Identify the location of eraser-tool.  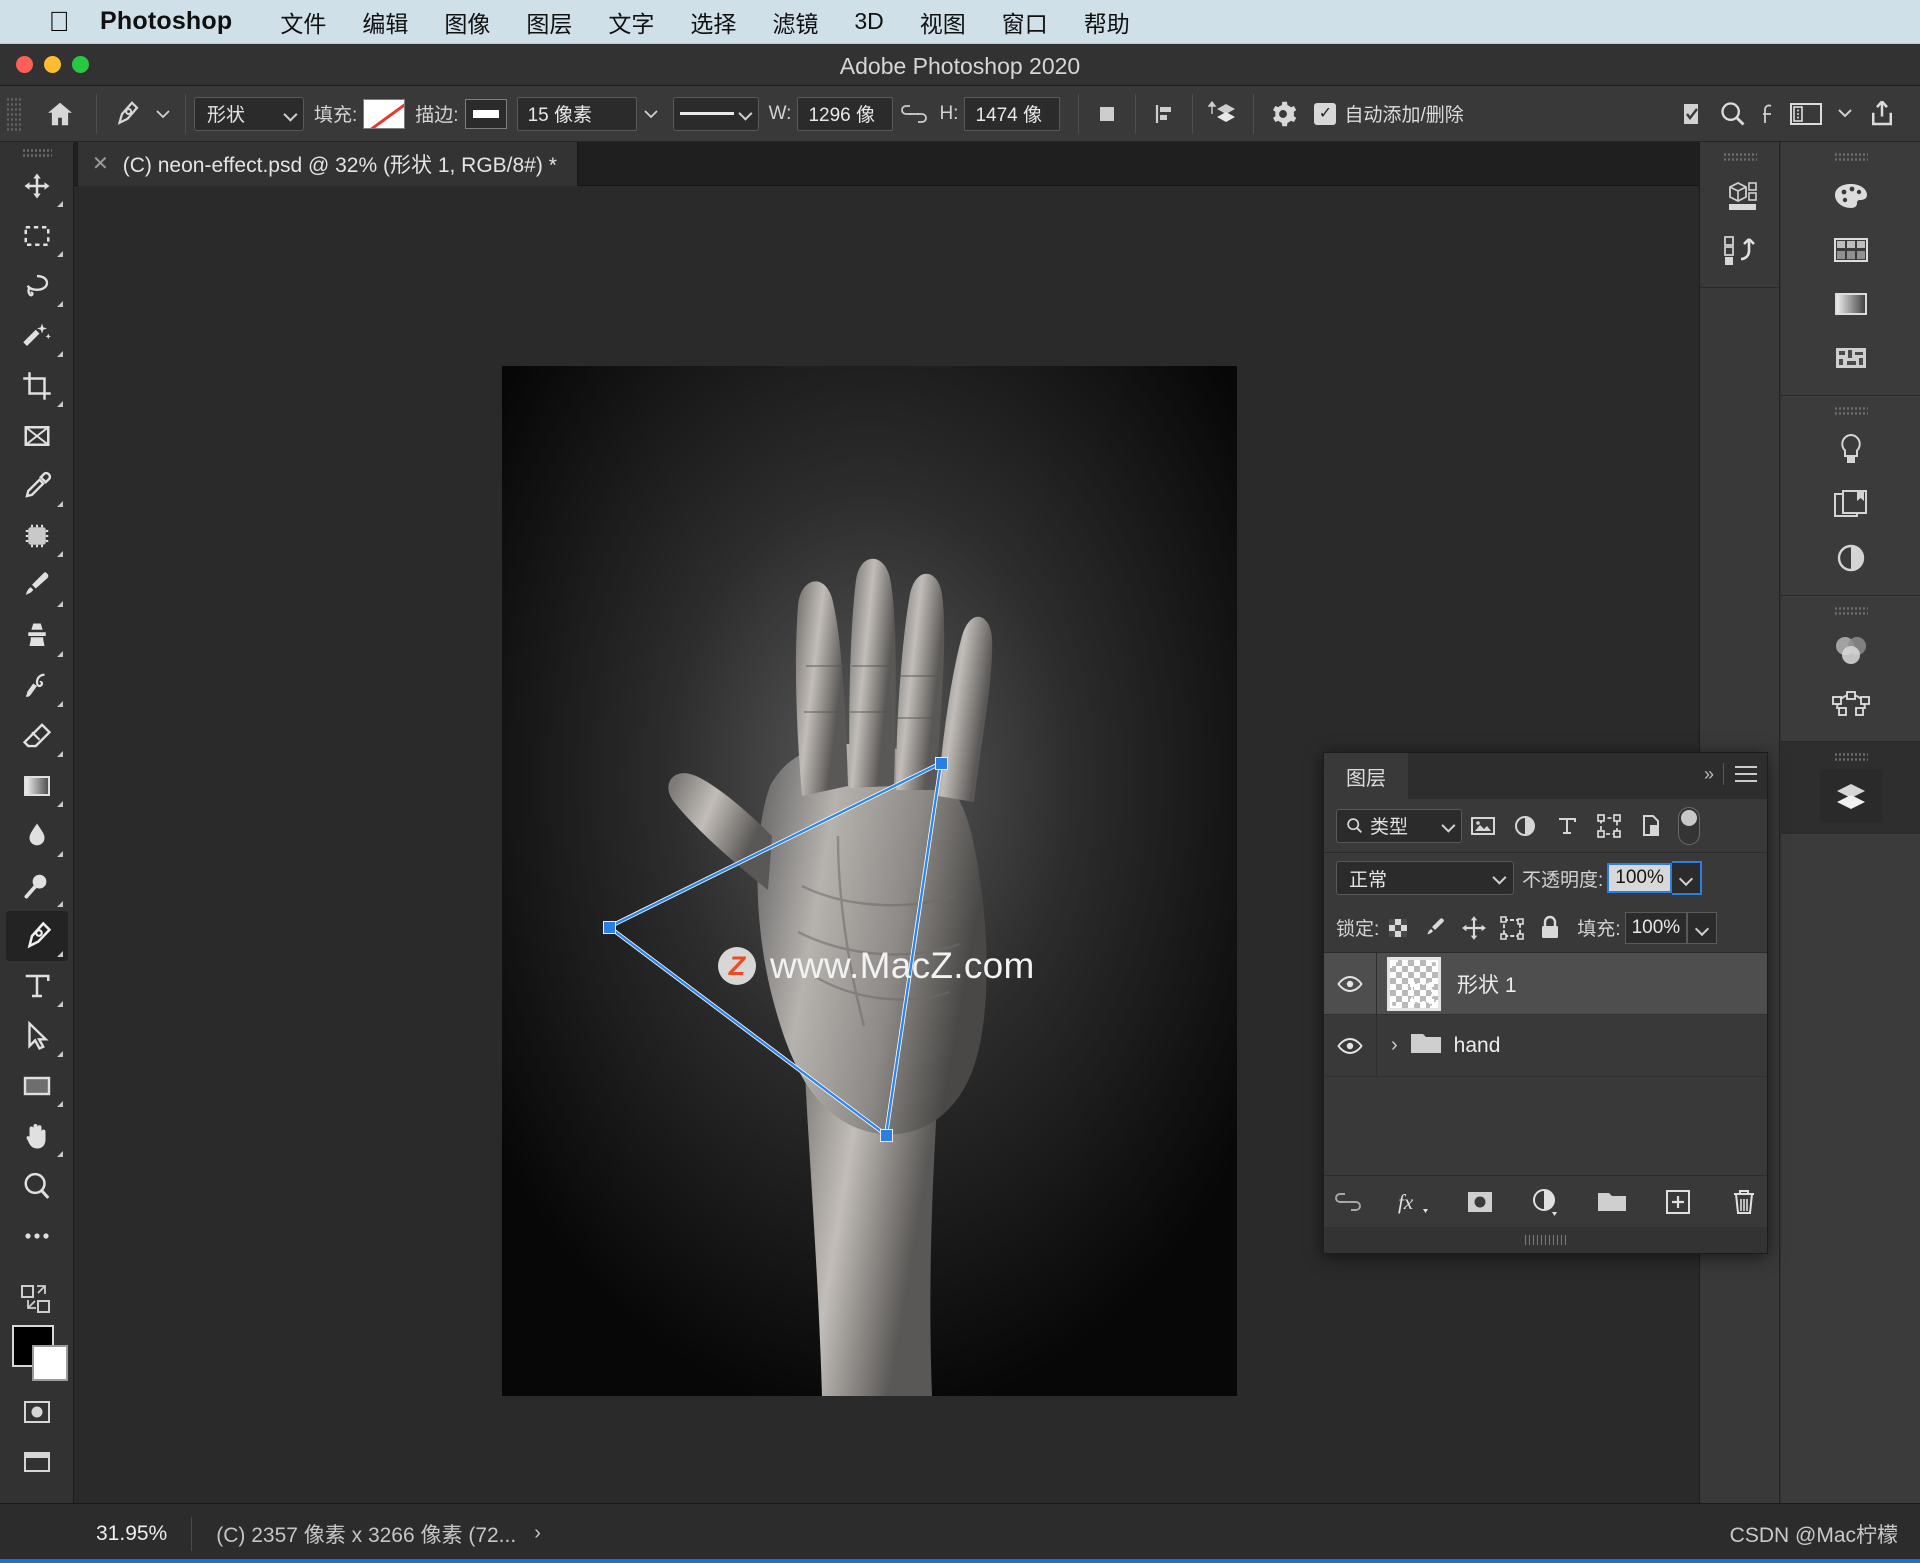
(37, 736).